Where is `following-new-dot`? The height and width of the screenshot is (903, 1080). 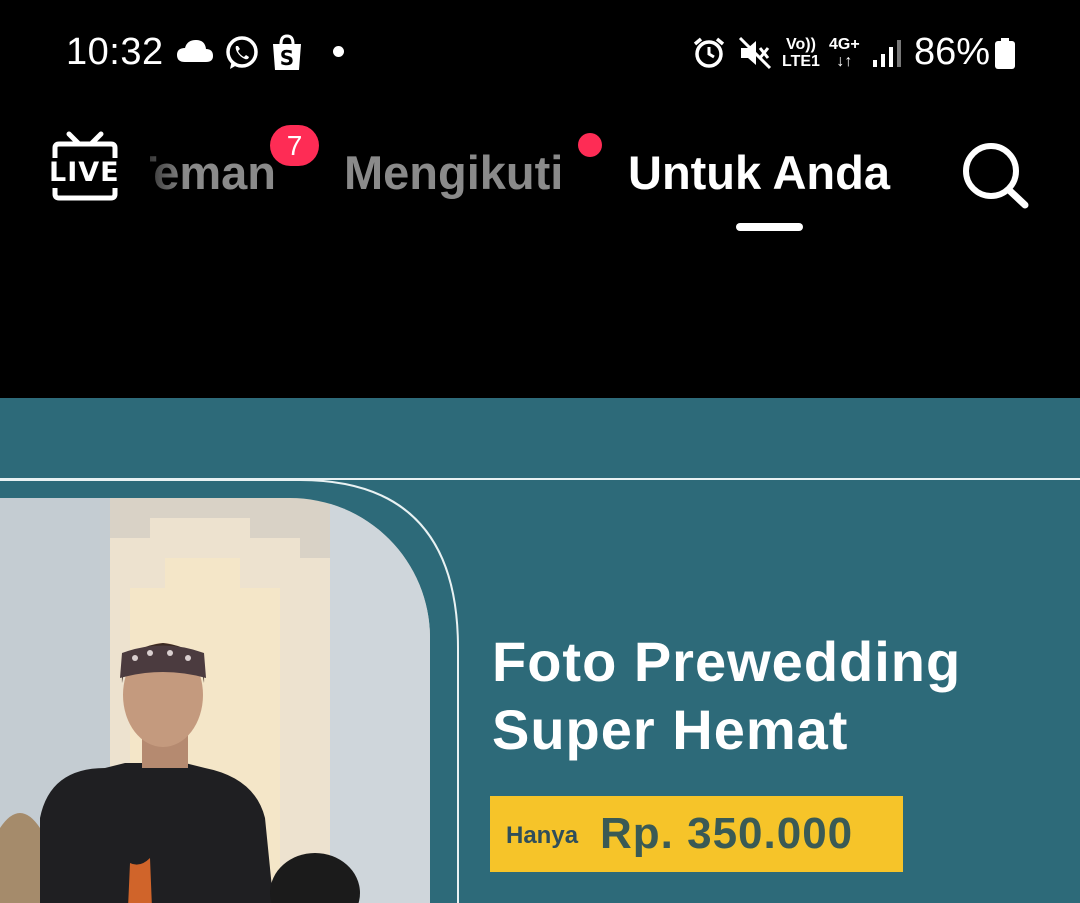
following-new-dot is located at coordinates (590, 145).